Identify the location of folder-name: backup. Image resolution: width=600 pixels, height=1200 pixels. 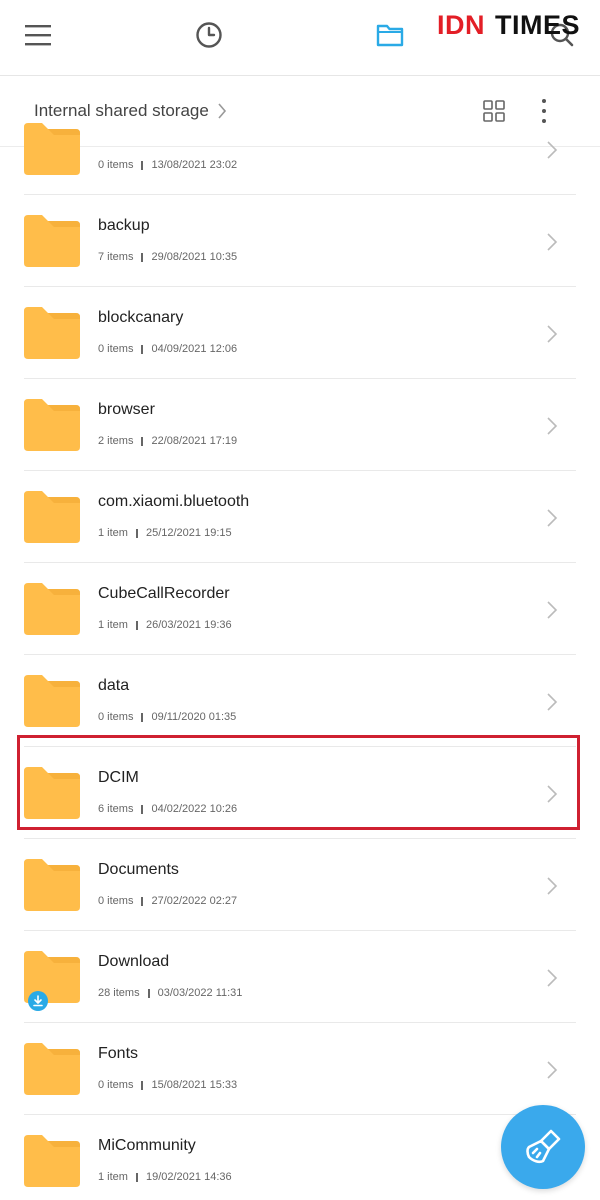
(124, 225).